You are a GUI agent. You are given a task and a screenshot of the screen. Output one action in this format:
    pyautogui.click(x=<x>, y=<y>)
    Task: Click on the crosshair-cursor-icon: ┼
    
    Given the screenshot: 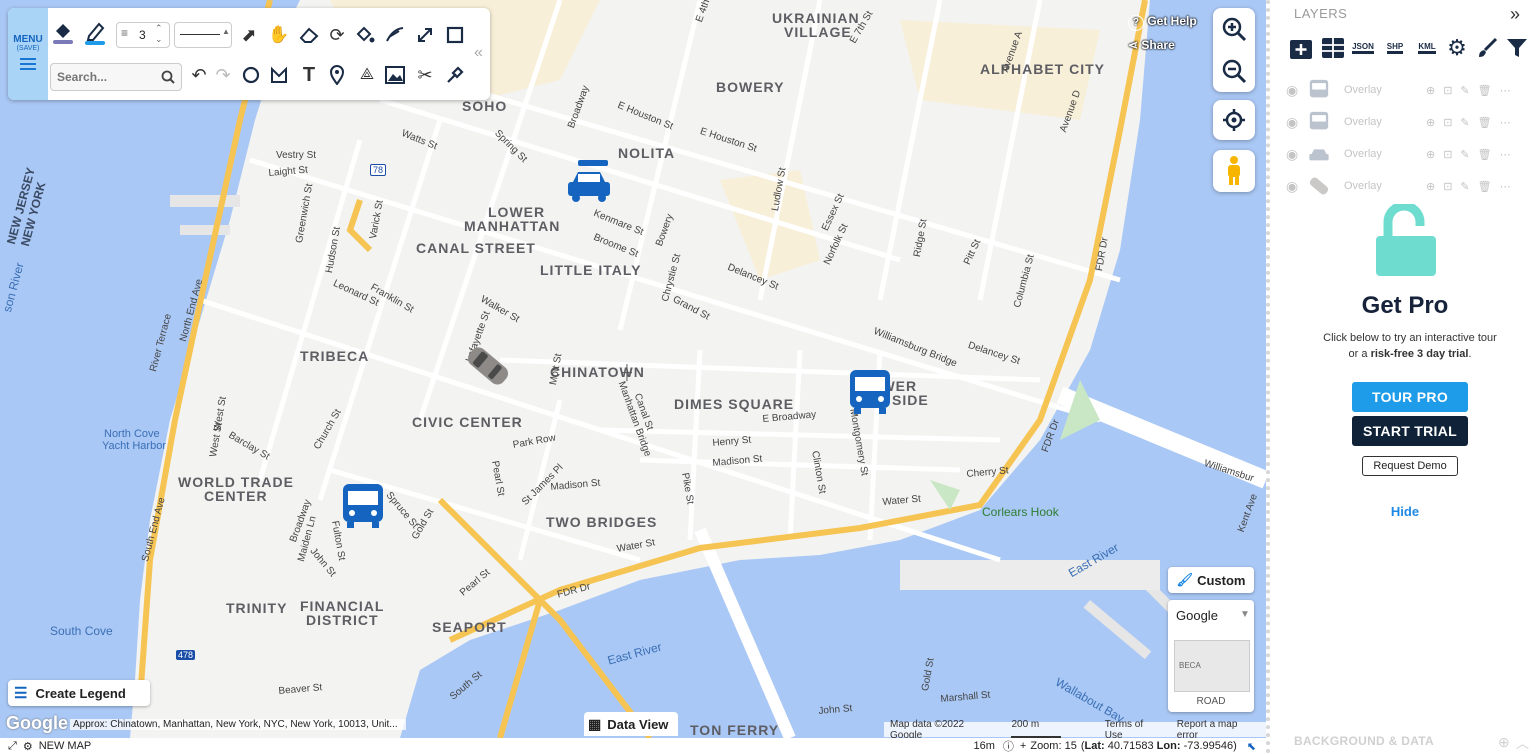 What is the action you would take?
    pyautogui.click(x=627, y=372)
    